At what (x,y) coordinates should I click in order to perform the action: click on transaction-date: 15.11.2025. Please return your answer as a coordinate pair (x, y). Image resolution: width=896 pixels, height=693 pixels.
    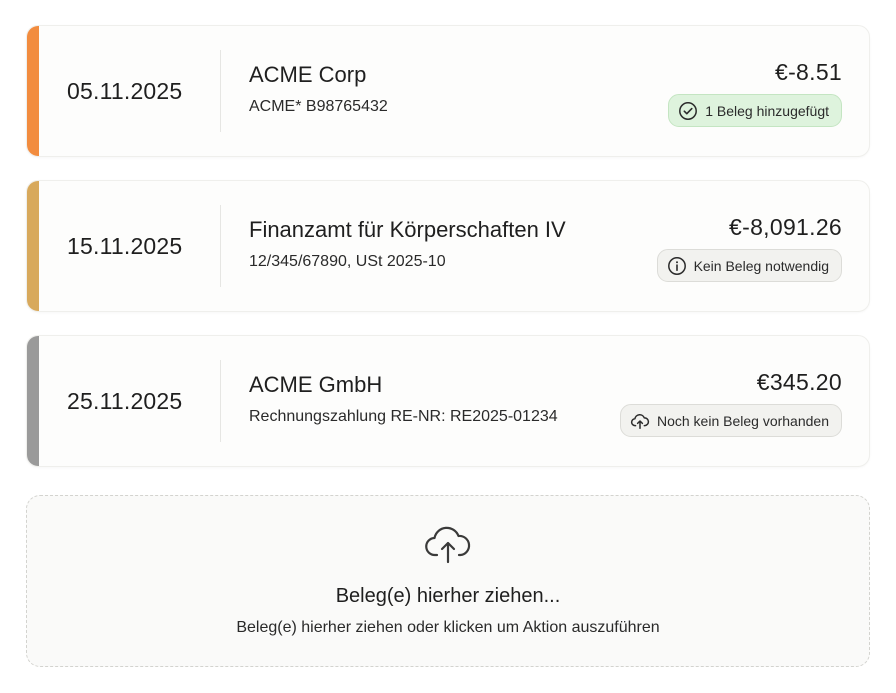
    Looking at the image, I should click on (125, 245).